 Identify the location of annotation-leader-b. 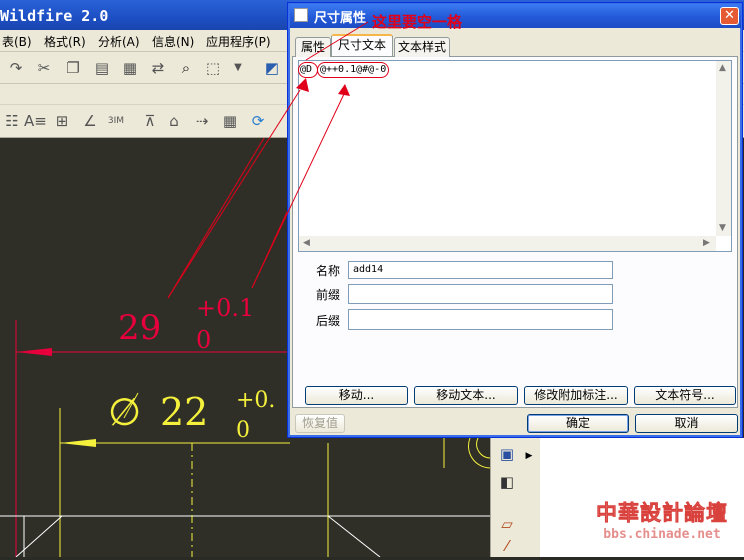
(298, 191).